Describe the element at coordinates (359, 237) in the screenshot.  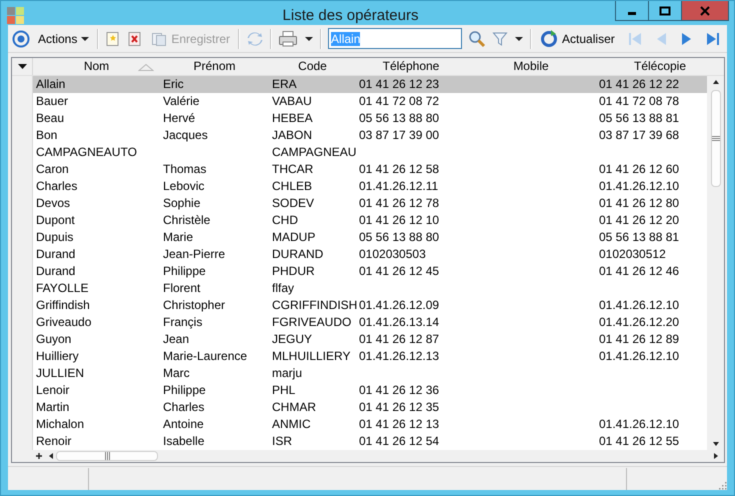
I see `table-row: Dupuis Marie MADUP 05 56 13 88 80 05 56 13 88 81` at that location.